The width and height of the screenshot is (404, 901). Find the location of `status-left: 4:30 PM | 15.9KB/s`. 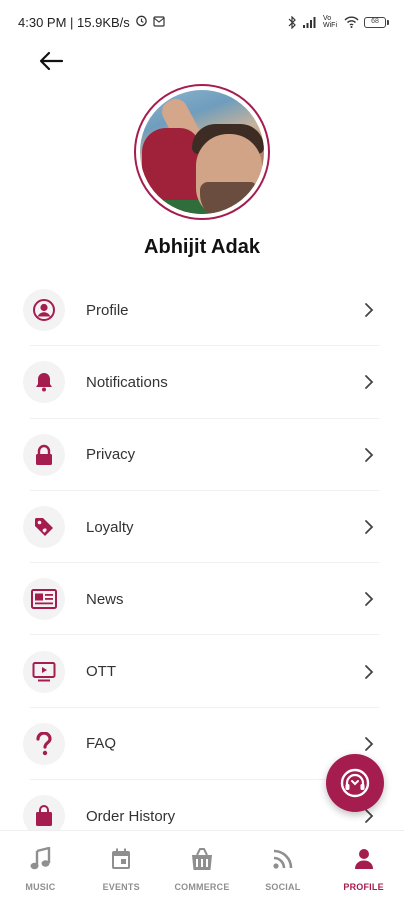

status-left: 4:30 PM | 15.9KB/s is located at coordinates (91, 22).